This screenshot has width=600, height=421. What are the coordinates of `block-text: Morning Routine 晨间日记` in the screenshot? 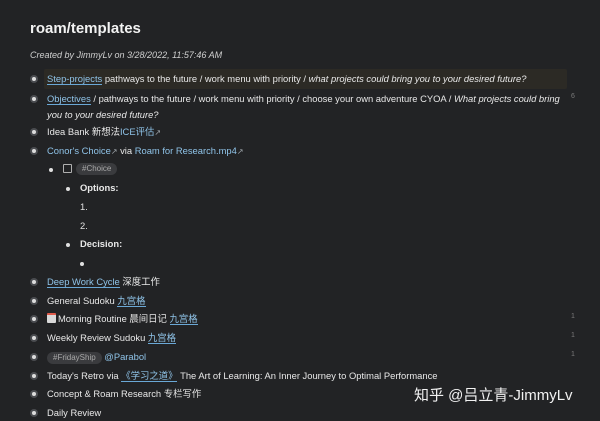 It's located at (114, 318).